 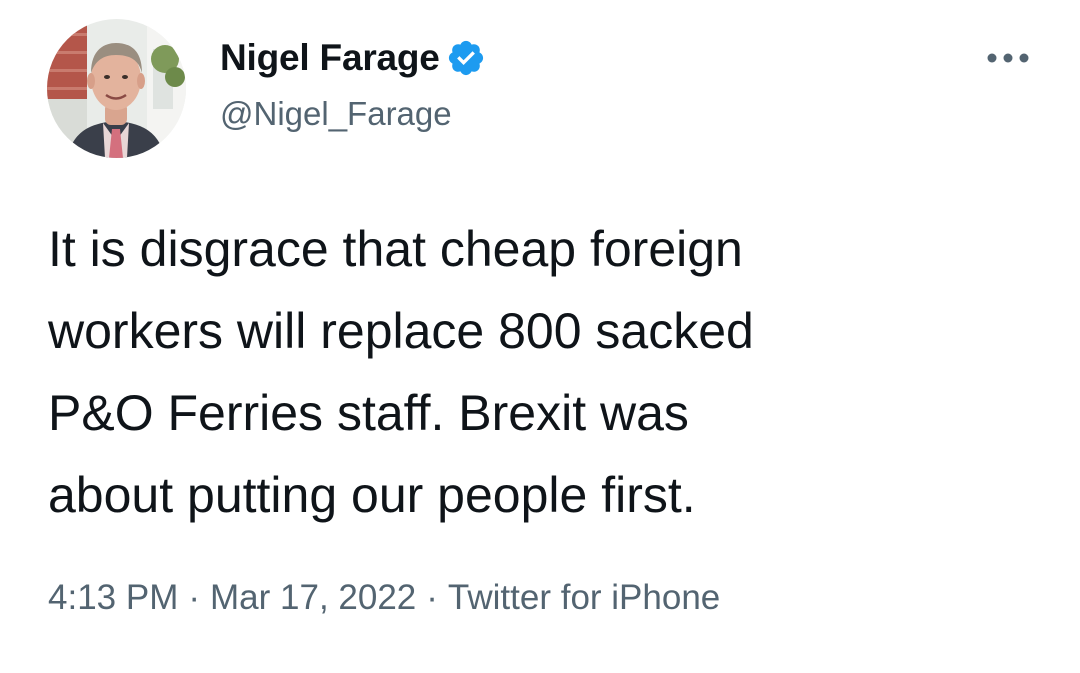 What do you see at coordinates (113, 598) in the screenshot?
I see `tweet-time: 4:13 PM` at bounding box center [113, 598].